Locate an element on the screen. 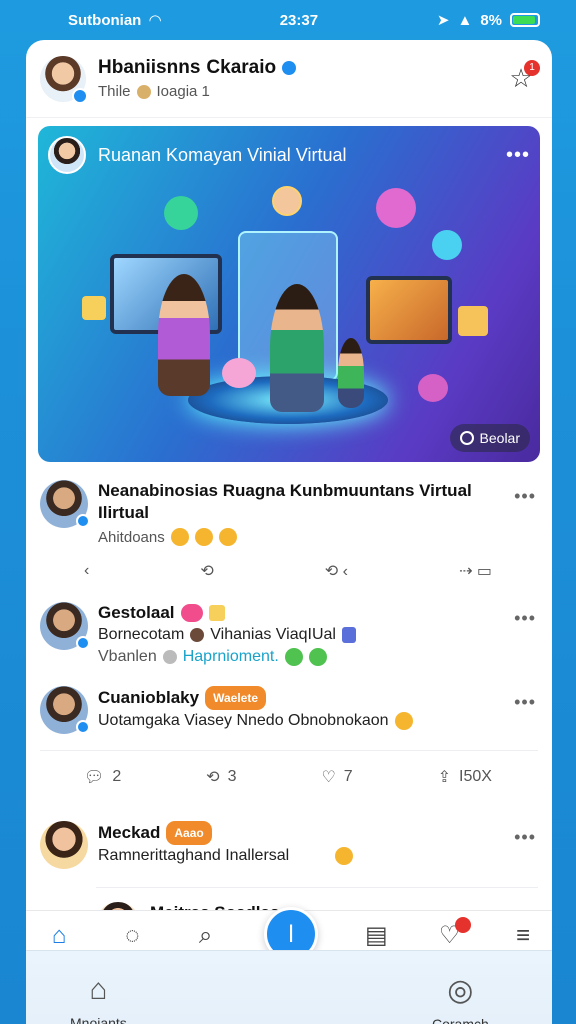 This screenshot has height=1024, width=576. status-right: ➤ ▲ 8% is located at coordinates (488, 20).